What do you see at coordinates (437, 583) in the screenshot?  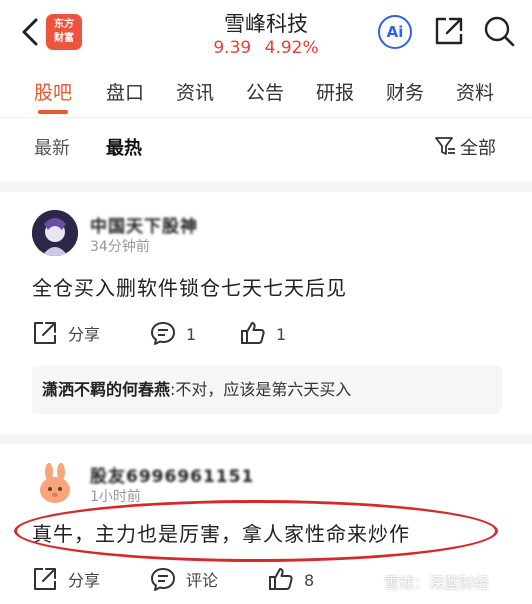 I see `watermark: 雪球：深蓝财经` at bounding box center [437, 583].